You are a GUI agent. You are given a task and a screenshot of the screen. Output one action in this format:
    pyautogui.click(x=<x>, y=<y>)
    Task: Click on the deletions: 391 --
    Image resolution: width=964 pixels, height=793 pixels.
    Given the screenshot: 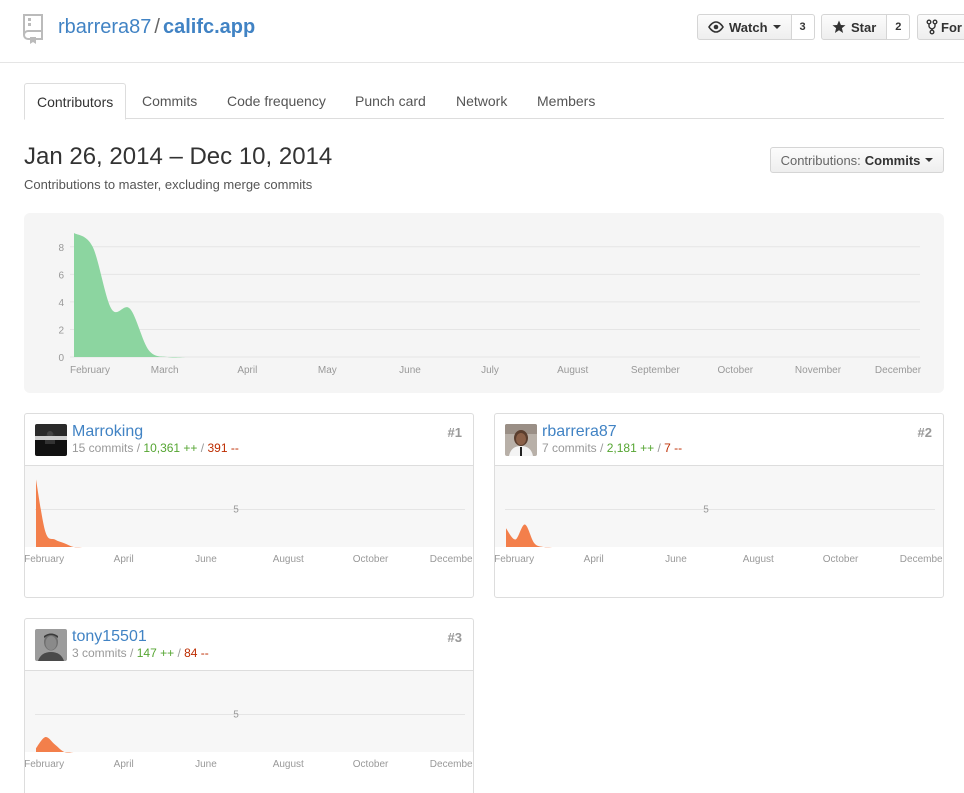 What is the action you would take?
    pyautogui.click(x=223, y=448)
    